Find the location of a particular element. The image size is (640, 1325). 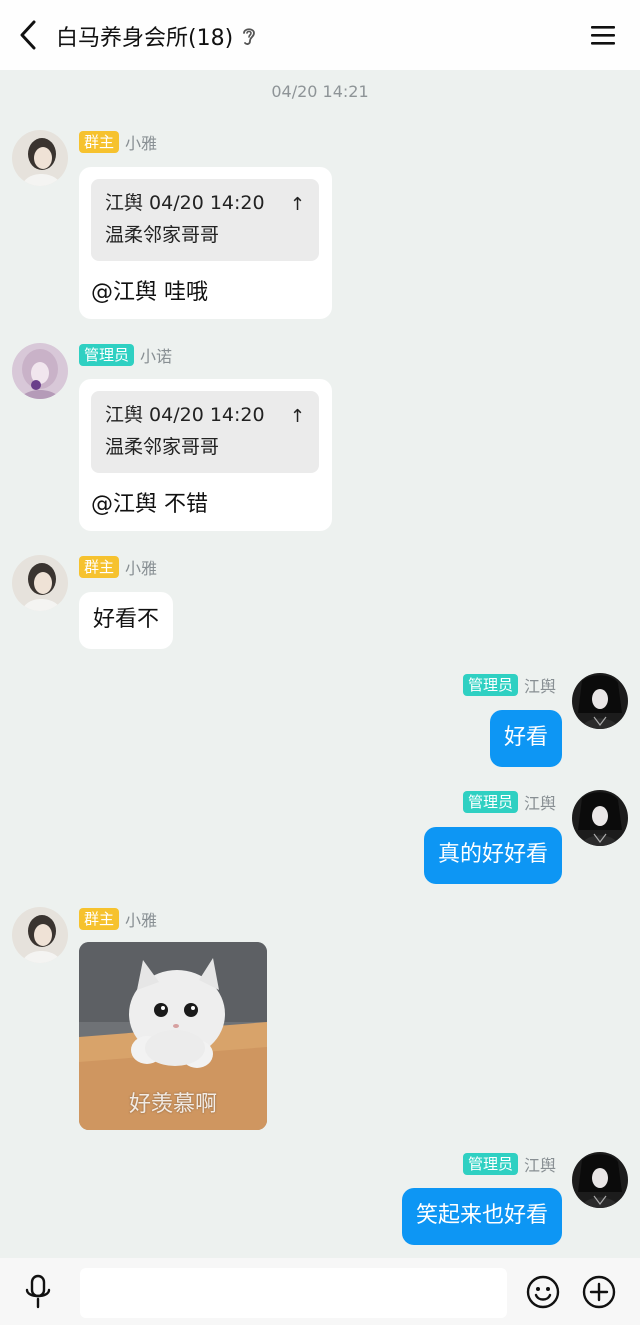

image-caption: 好羡慕啊 is located at coordinates (172, 1104).